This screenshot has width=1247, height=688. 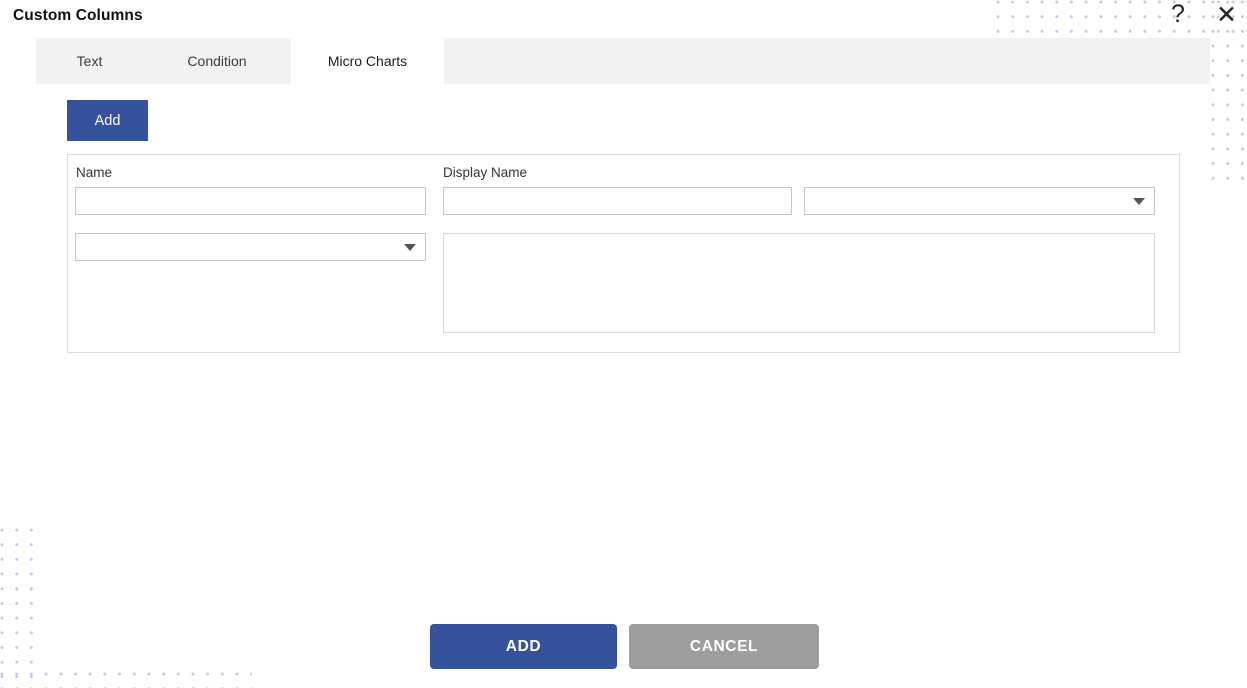 I want to click on tab-condition: Condition, so click(x=217, y=61).